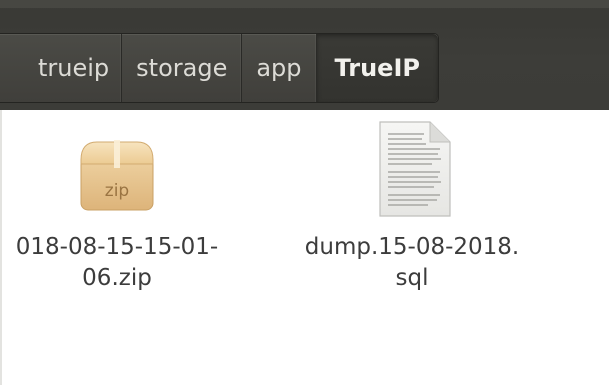 The image size is (609, 385). I want to click on zip-archive-icon: zip, so click(117, 169).